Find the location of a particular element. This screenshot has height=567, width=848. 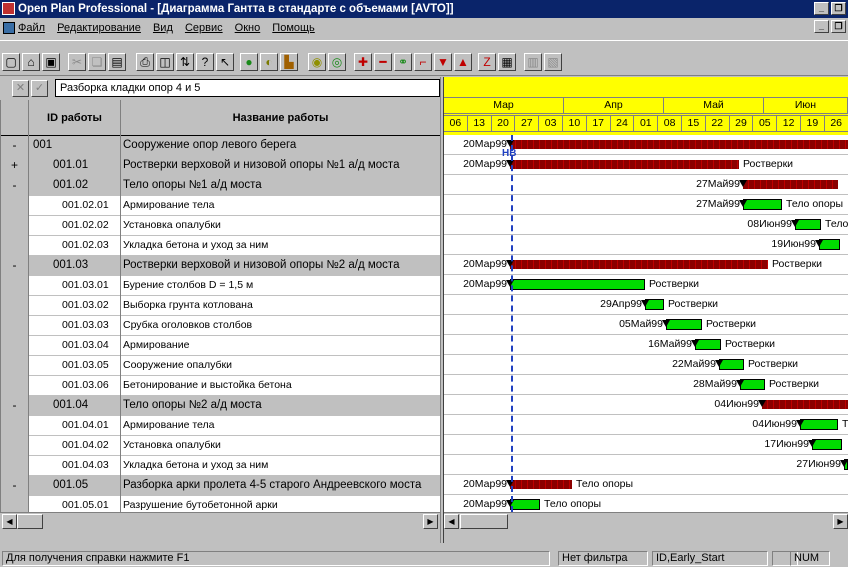

cut-icon: ✂ is located at coordinates (77, 62).